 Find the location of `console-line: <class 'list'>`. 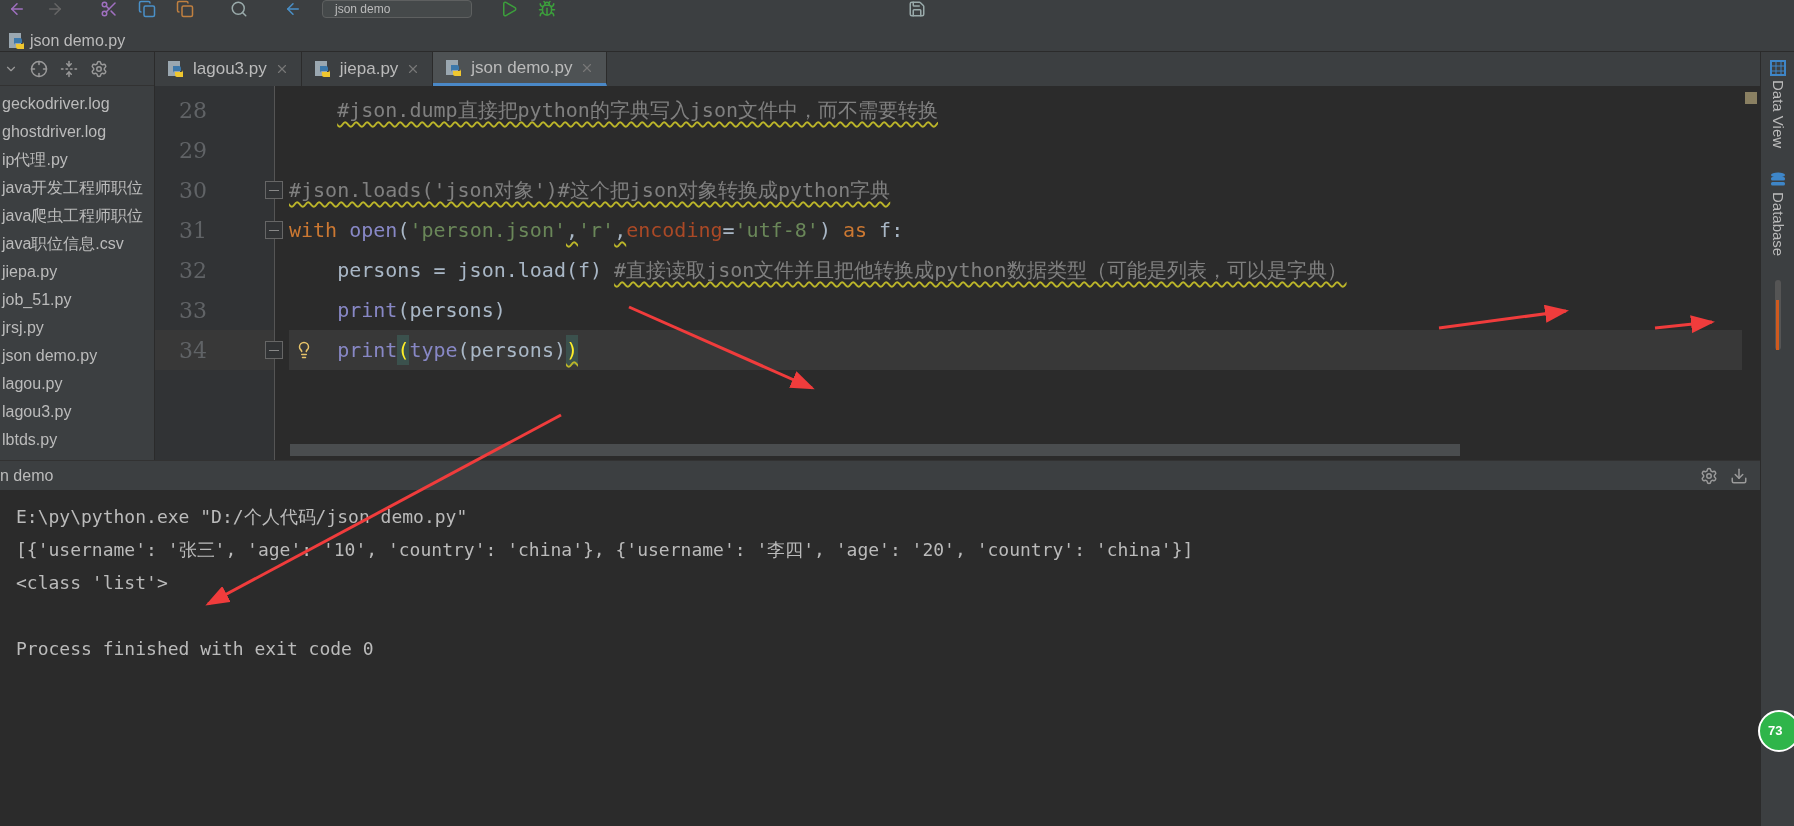

console-line: <class 'list'> is located at coordinates (92, 583).